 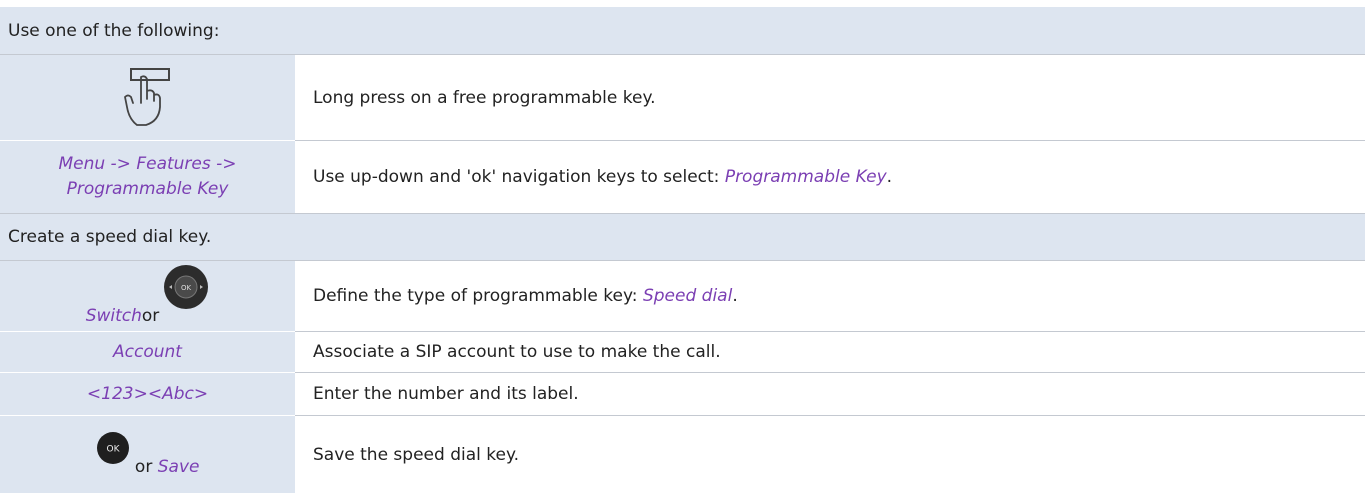 I want to click on press-key-icon, so click(x=146, y=96).